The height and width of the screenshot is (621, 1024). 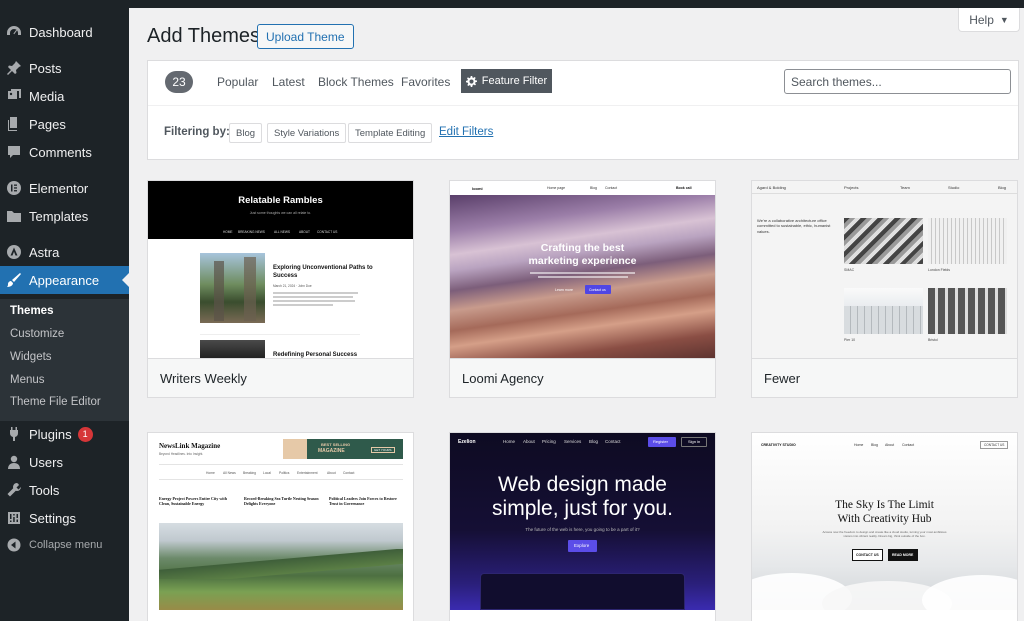 I want to click on sidebar-item-pages: Pages, so click(x=64, y=124).